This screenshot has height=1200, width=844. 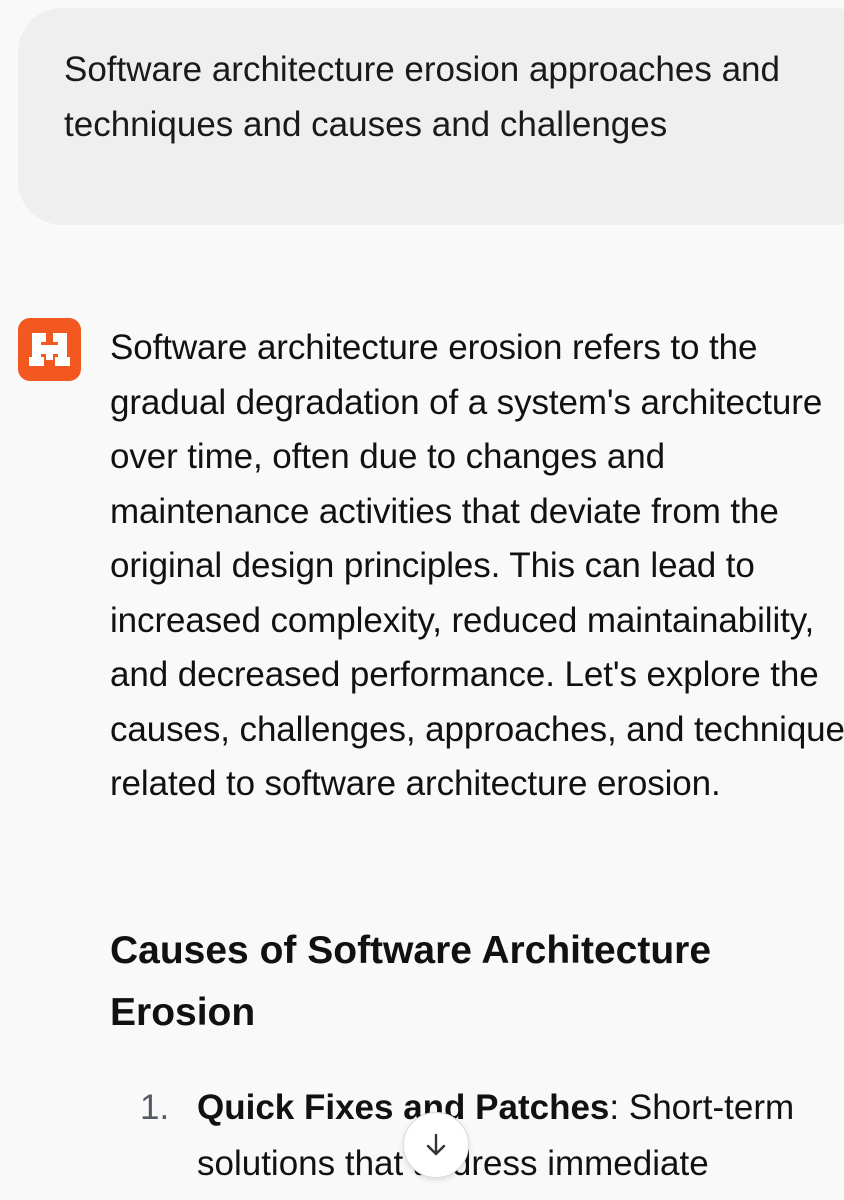 I want to click on section-heading: Causes of Software Architecture Erosion, so click(x=411, y=981).